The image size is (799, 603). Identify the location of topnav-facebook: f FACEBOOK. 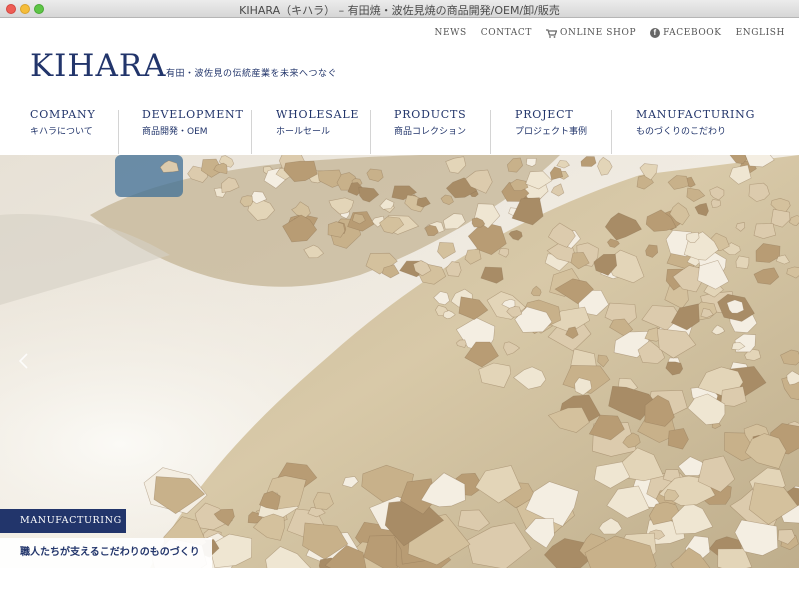
(685, 33).